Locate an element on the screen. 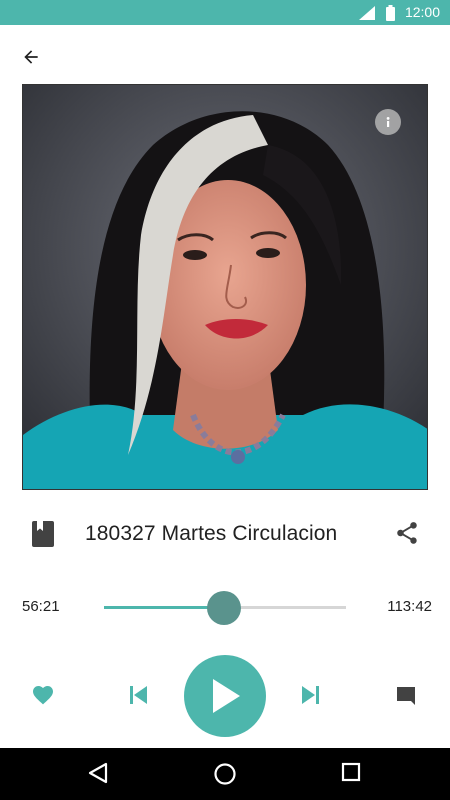 The height and width of the screenshot is (800, 450). track-title: 180327 Martes Circulacion is located at coordinates (211, 533).